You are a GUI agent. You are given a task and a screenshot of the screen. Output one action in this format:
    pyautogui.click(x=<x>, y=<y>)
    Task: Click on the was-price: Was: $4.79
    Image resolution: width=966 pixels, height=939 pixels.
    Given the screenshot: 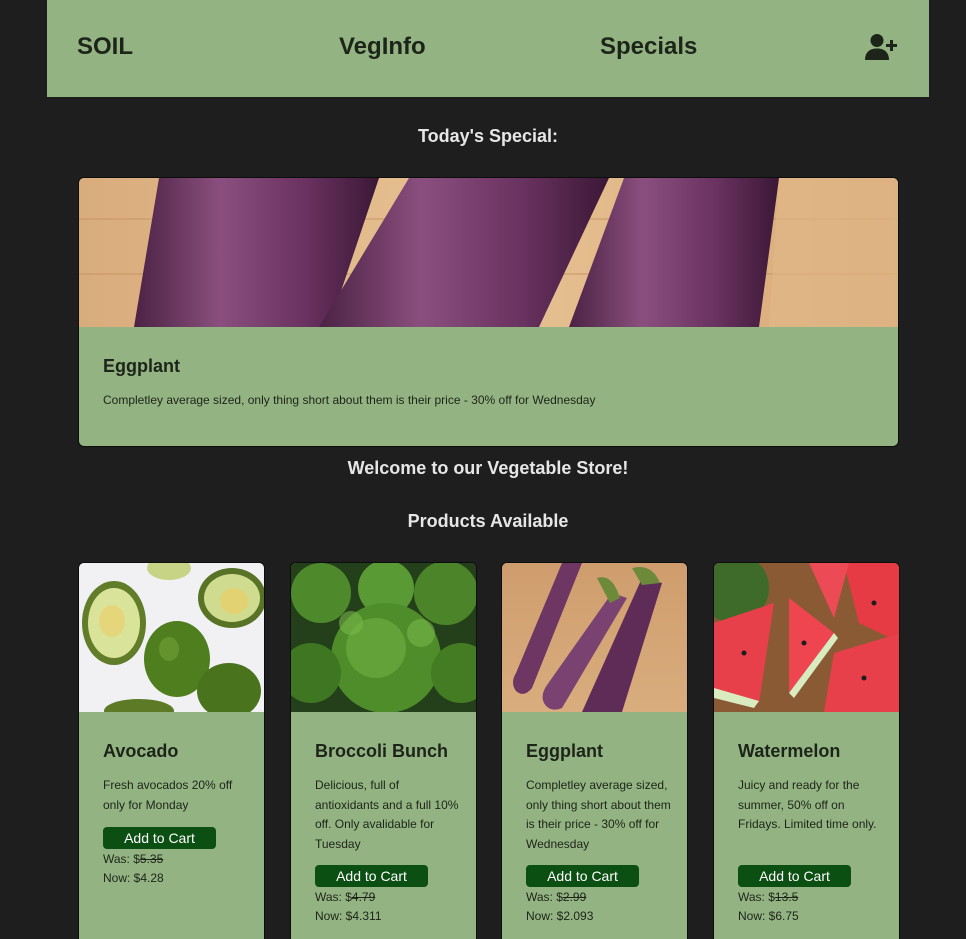 What is the action you would take?
    pyautogui.click(x=345, y=897)
    